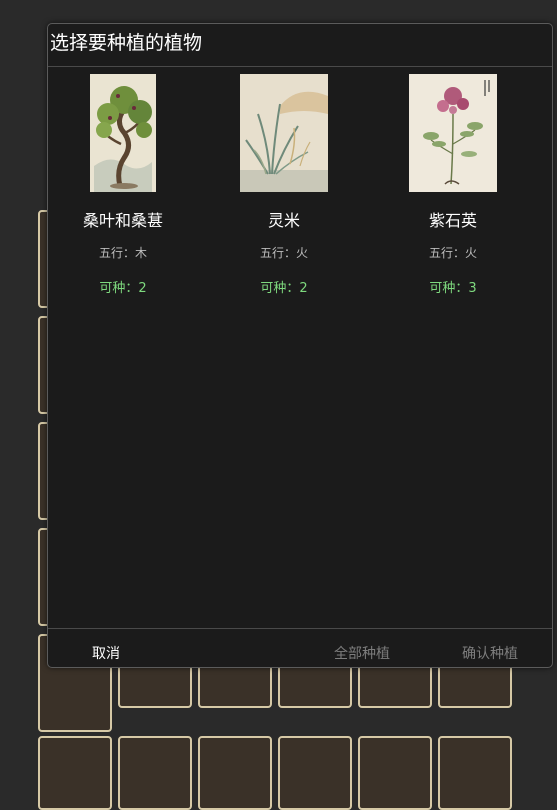 The width and height of the screenshot is (557, 810). I want to click on plant-count: 可种：3, so click(453, 288).